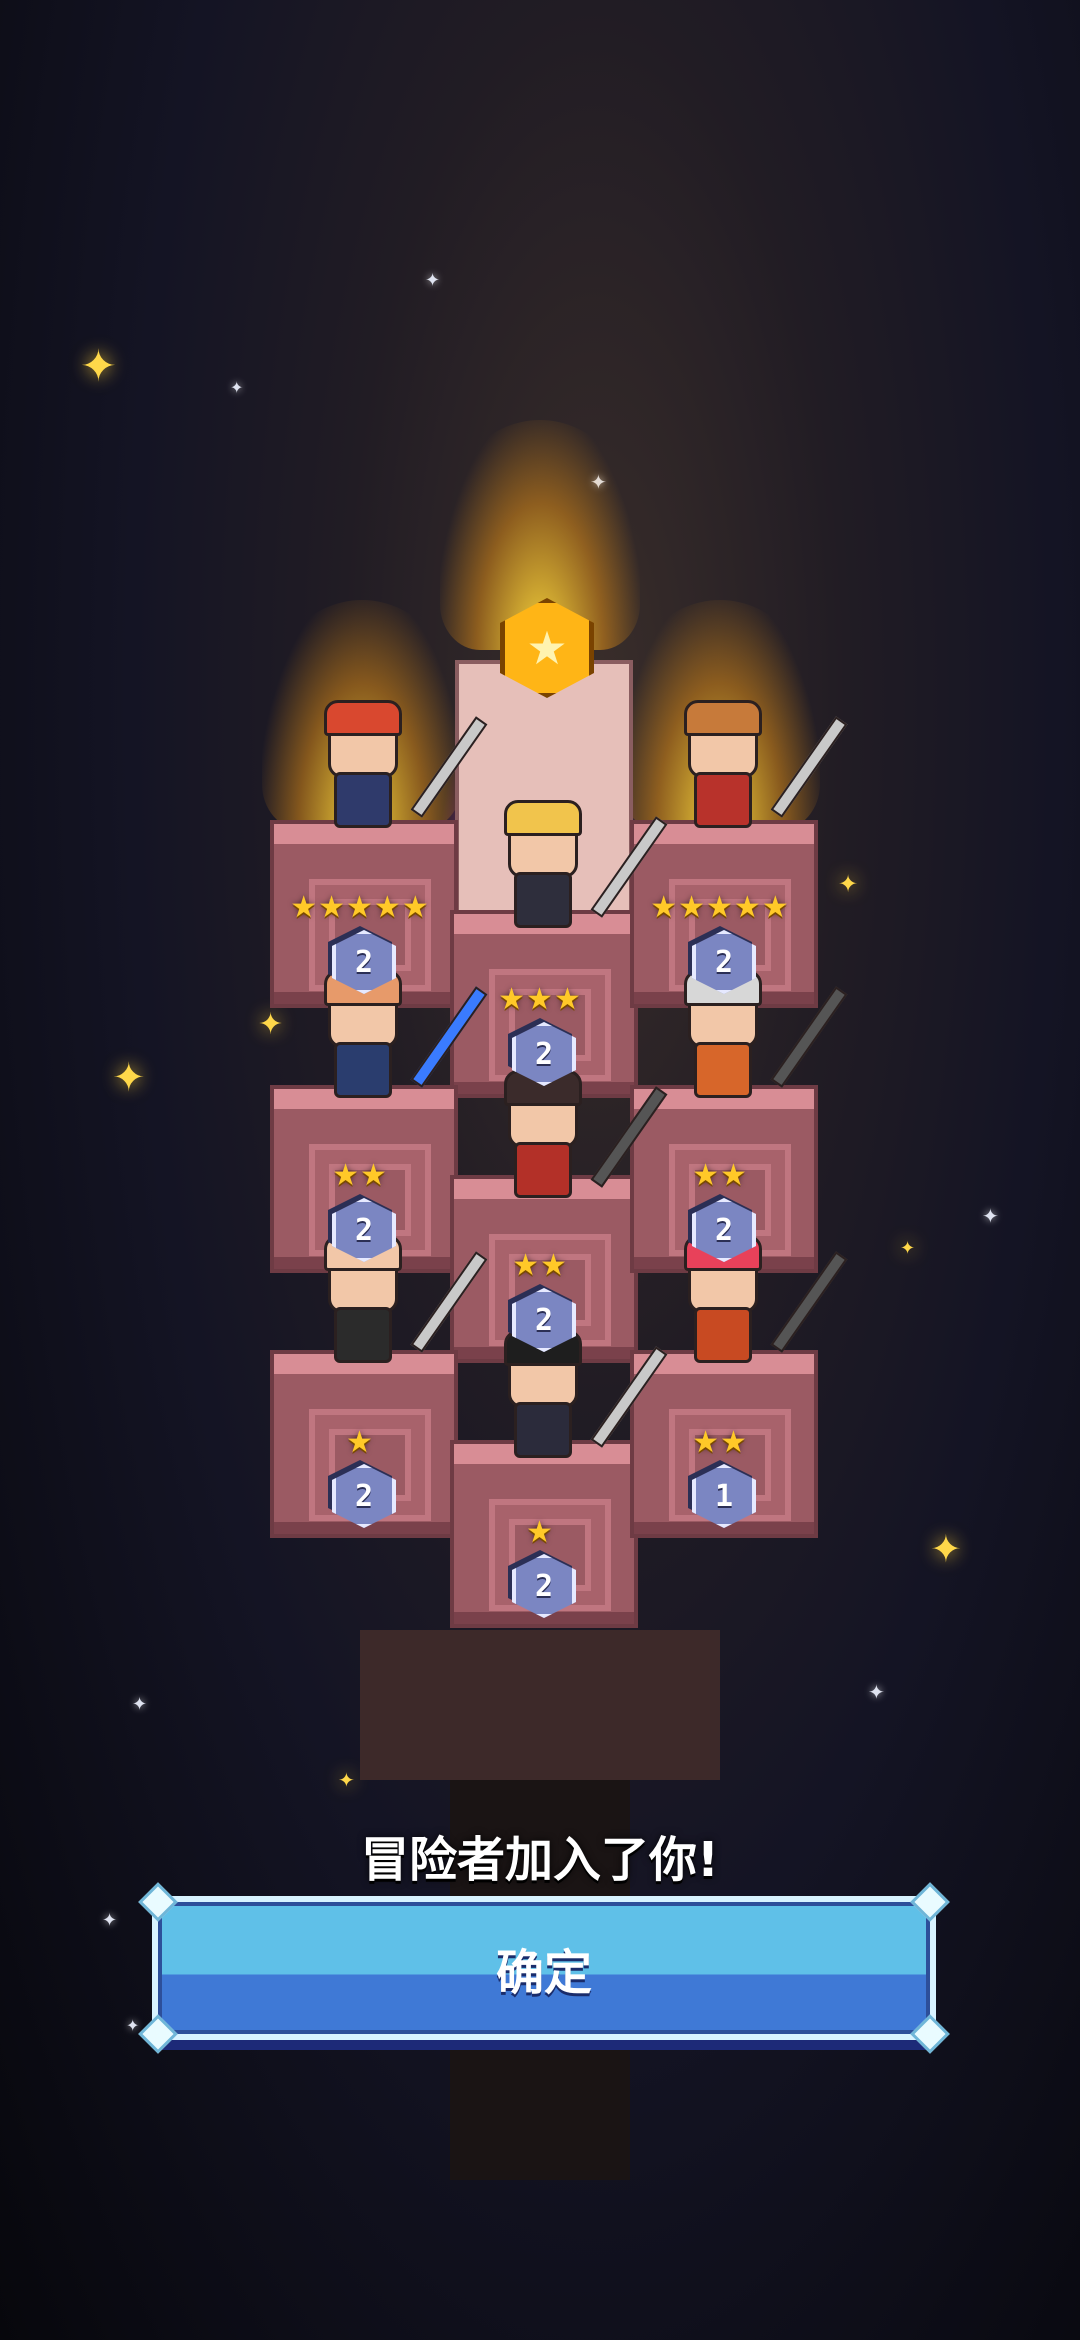 The width and height of the screenshot is (1080, 2340). I want to click on confirm-button: 确定, so click(544, 1968).